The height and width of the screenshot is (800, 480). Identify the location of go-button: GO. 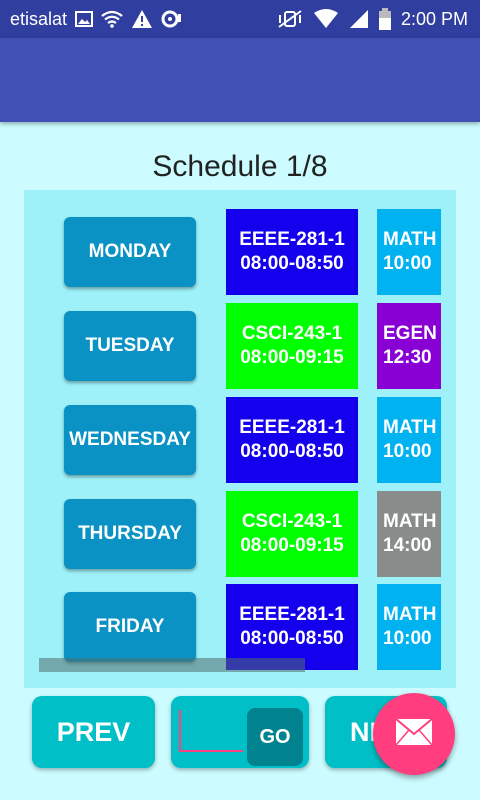
(275, 737).